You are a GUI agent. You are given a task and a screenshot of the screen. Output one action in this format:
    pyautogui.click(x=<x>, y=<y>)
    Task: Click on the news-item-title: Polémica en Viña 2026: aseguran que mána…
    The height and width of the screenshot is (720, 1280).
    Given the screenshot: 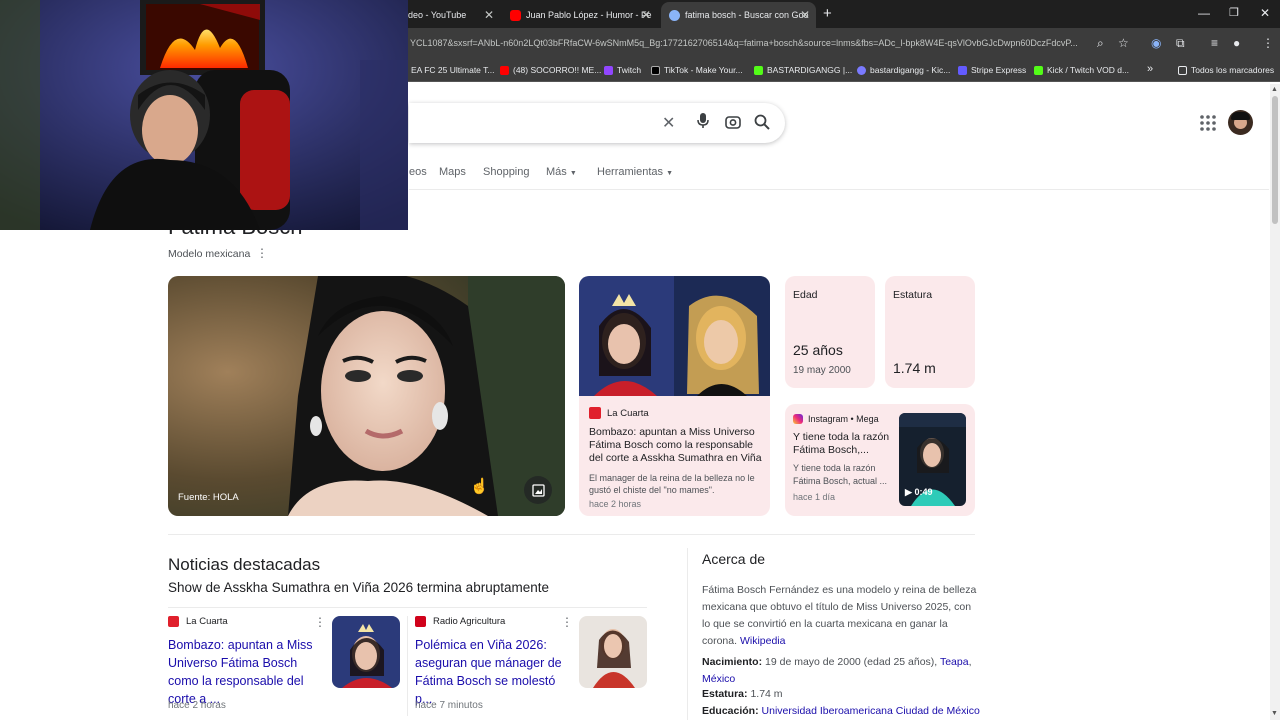 What is the action you would take?
    pyautogui.click(x=494, y=672)
    